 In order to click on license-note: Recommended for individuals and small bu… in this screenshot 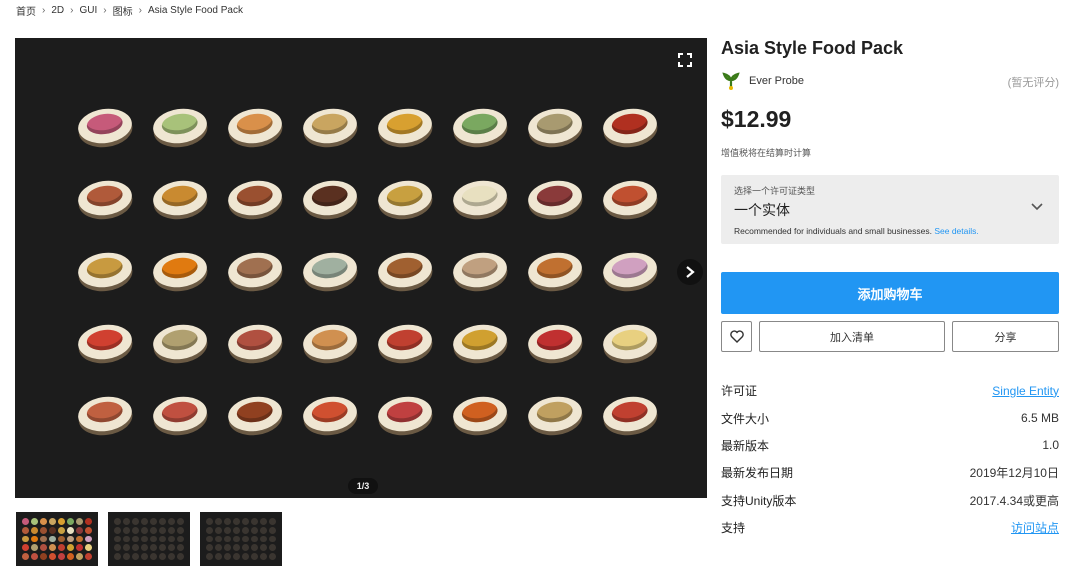, I will do `click(856, 231)`.